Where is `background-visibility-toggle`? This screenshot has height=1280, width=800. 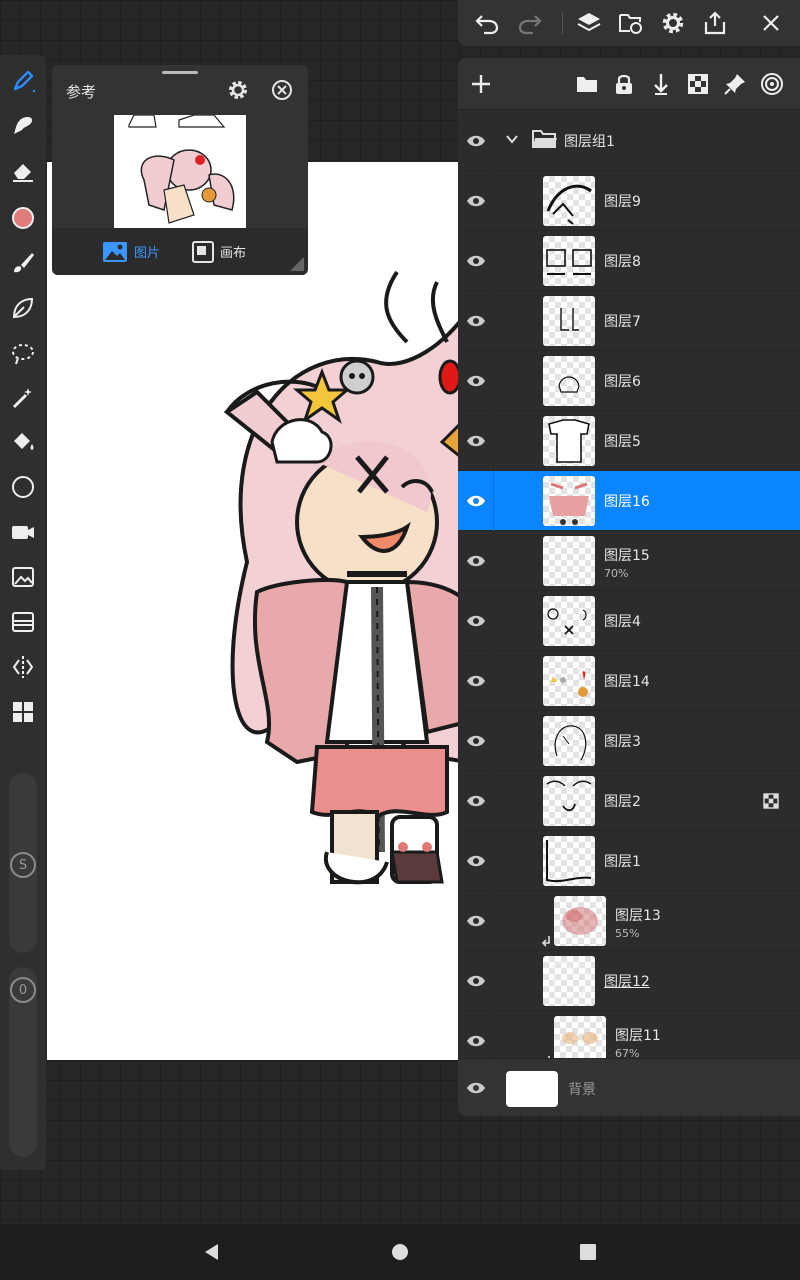 background-visibility-toggle is located at coordinates (476, 1087).